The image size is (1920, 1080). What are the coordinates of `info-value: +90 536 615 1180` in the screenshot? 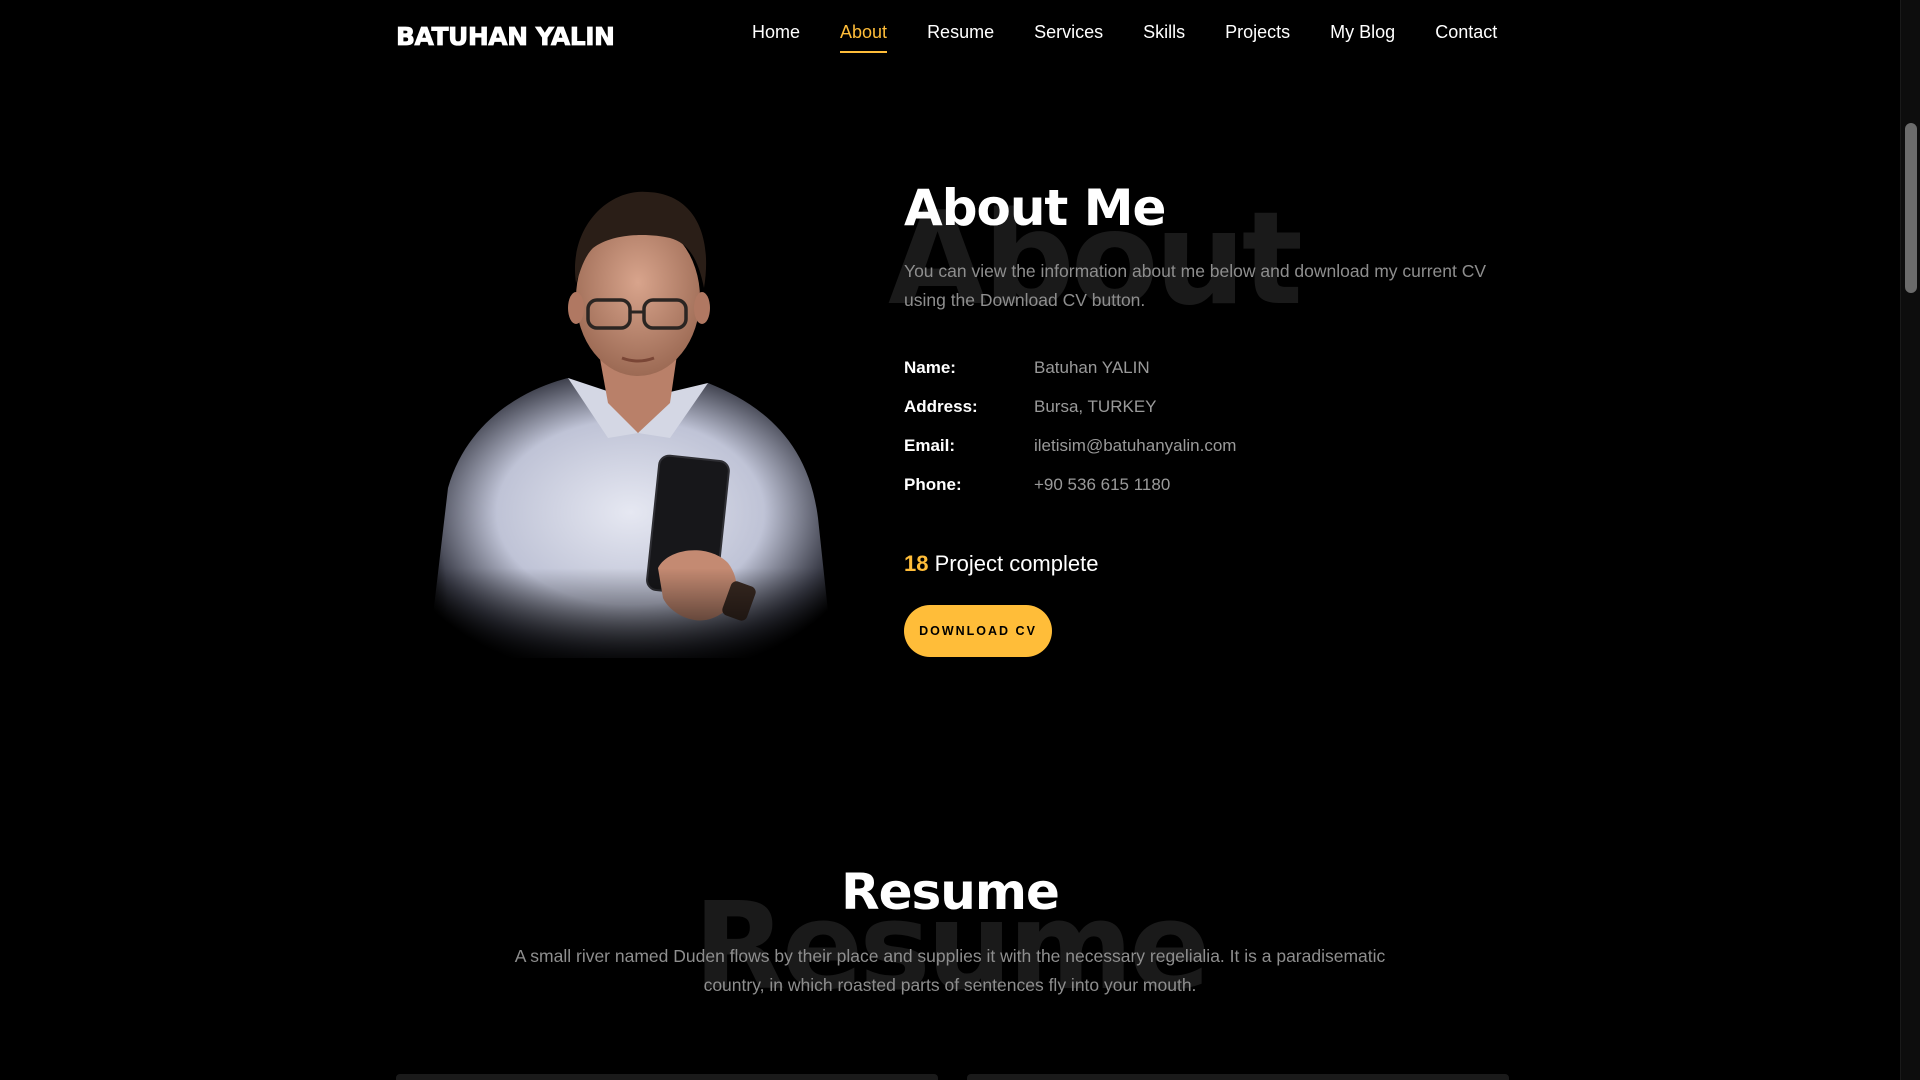 It's located at (1102, 484).